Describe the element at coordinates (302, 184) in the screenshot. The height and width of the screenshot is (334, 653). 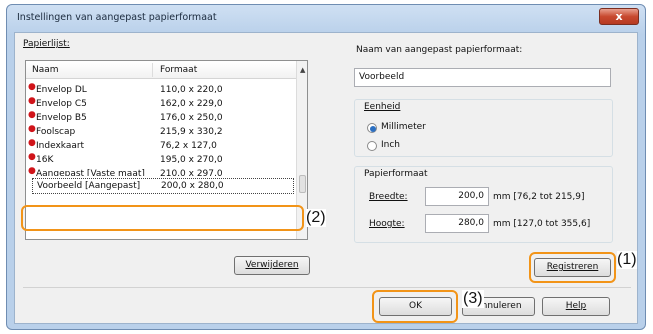
I see `scroll-thumb` at that location.